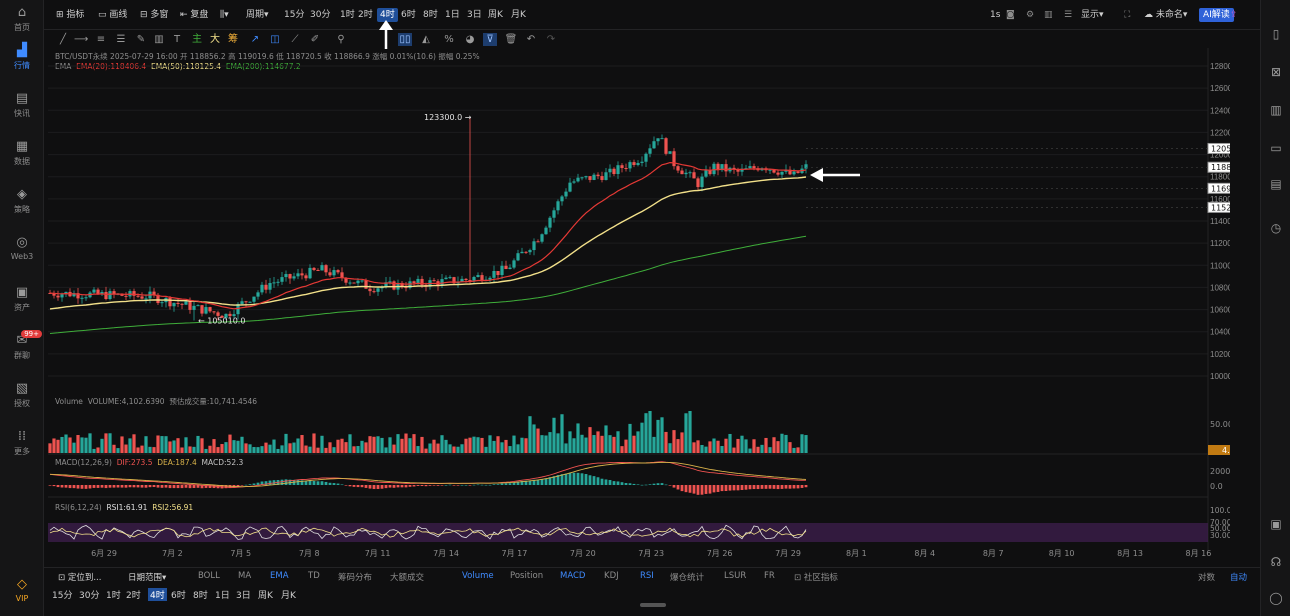 The height and width of the screenshot is (616, 1290). I want to click on template-icon: ☰, so click(1068, 15).